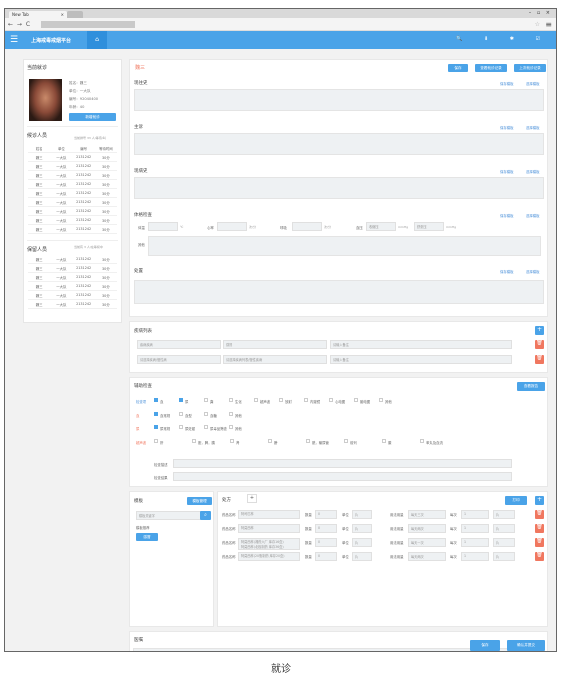  I want to click on disease-select: 请选择疾病列表/慢性疾病, so click(275, 359).